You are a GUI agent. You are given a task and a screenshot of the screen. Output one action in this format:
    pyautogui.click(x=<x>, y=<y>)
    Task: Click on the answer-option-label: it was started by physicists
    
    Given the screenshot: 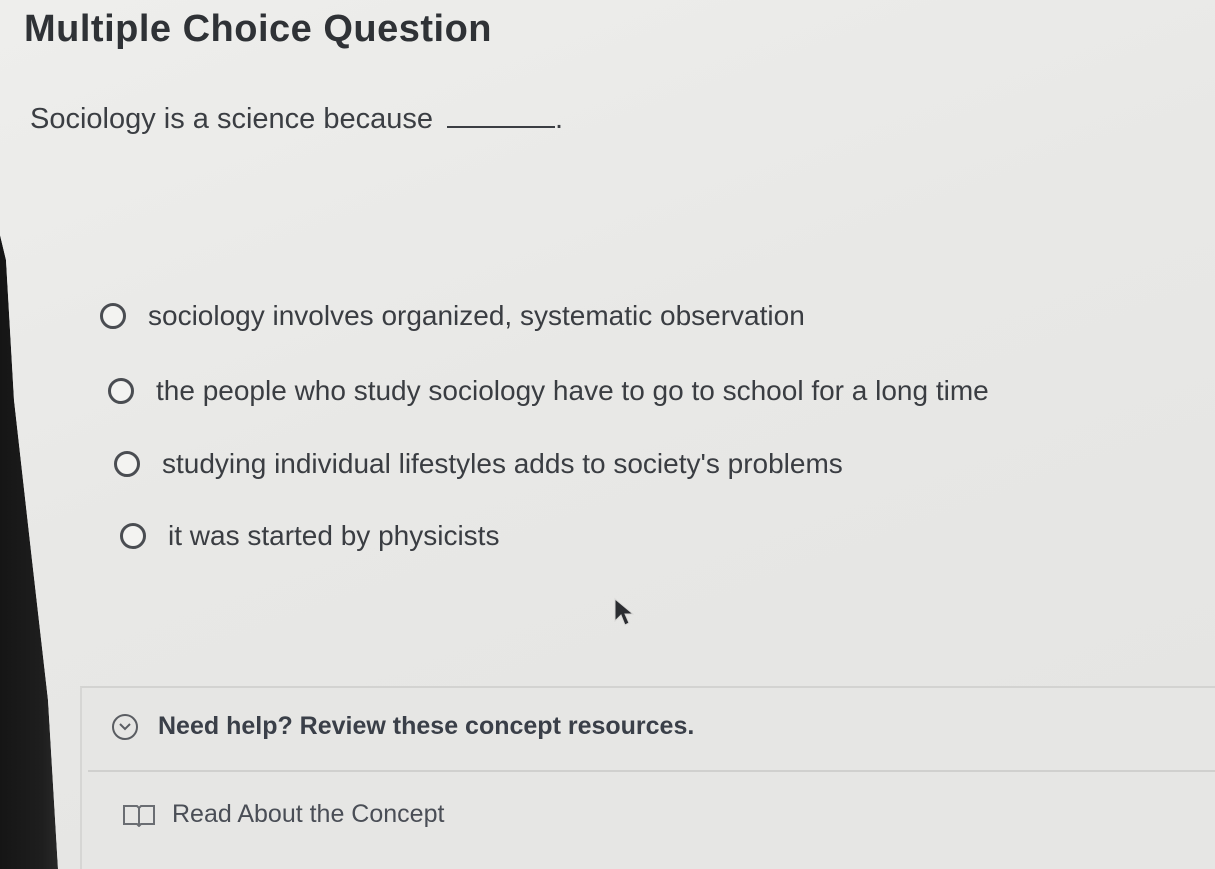 What is the action you would take?
    pyautogui.click(x=334, y=535)
    